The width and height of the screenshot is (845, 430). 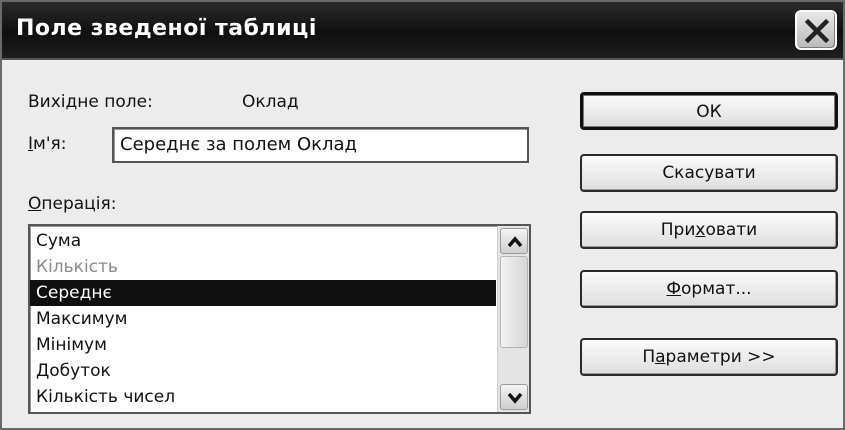 I want to click on parameters-button: Параметри >>, so click(x=709, y=357).